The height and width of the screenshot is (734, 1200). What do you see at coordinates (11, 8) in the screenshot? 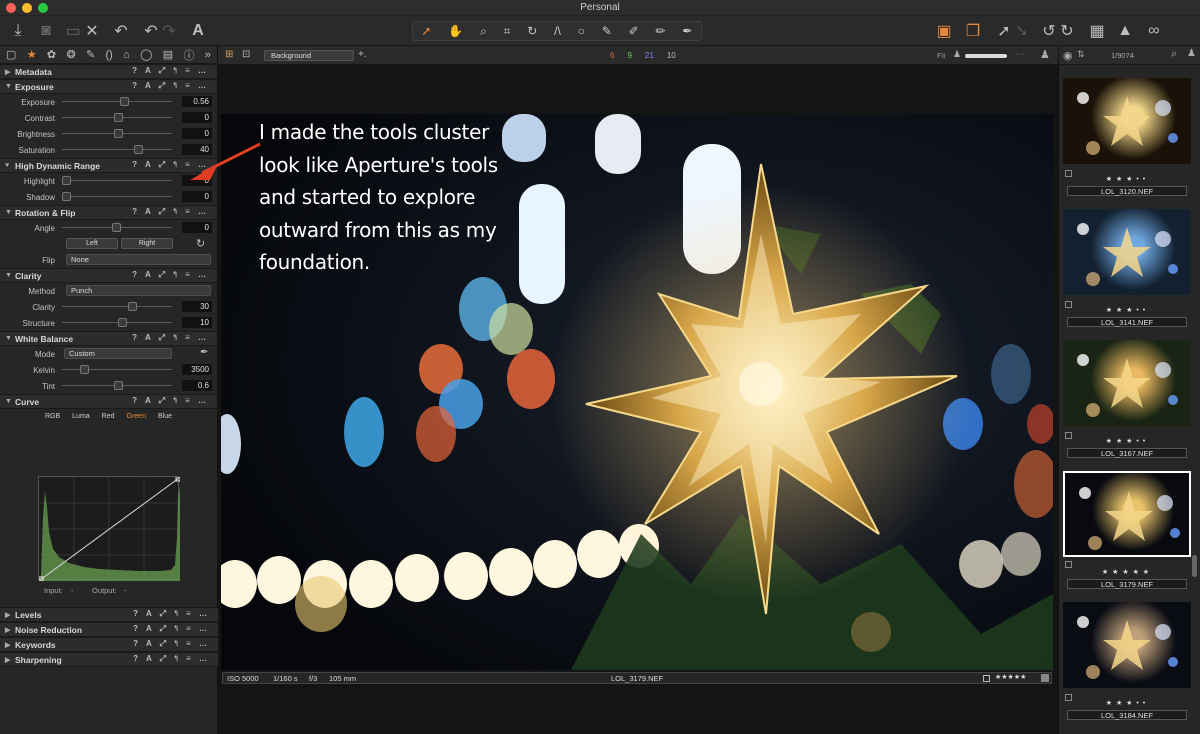
I see `close-window-button` at bounding box center [11, 8].